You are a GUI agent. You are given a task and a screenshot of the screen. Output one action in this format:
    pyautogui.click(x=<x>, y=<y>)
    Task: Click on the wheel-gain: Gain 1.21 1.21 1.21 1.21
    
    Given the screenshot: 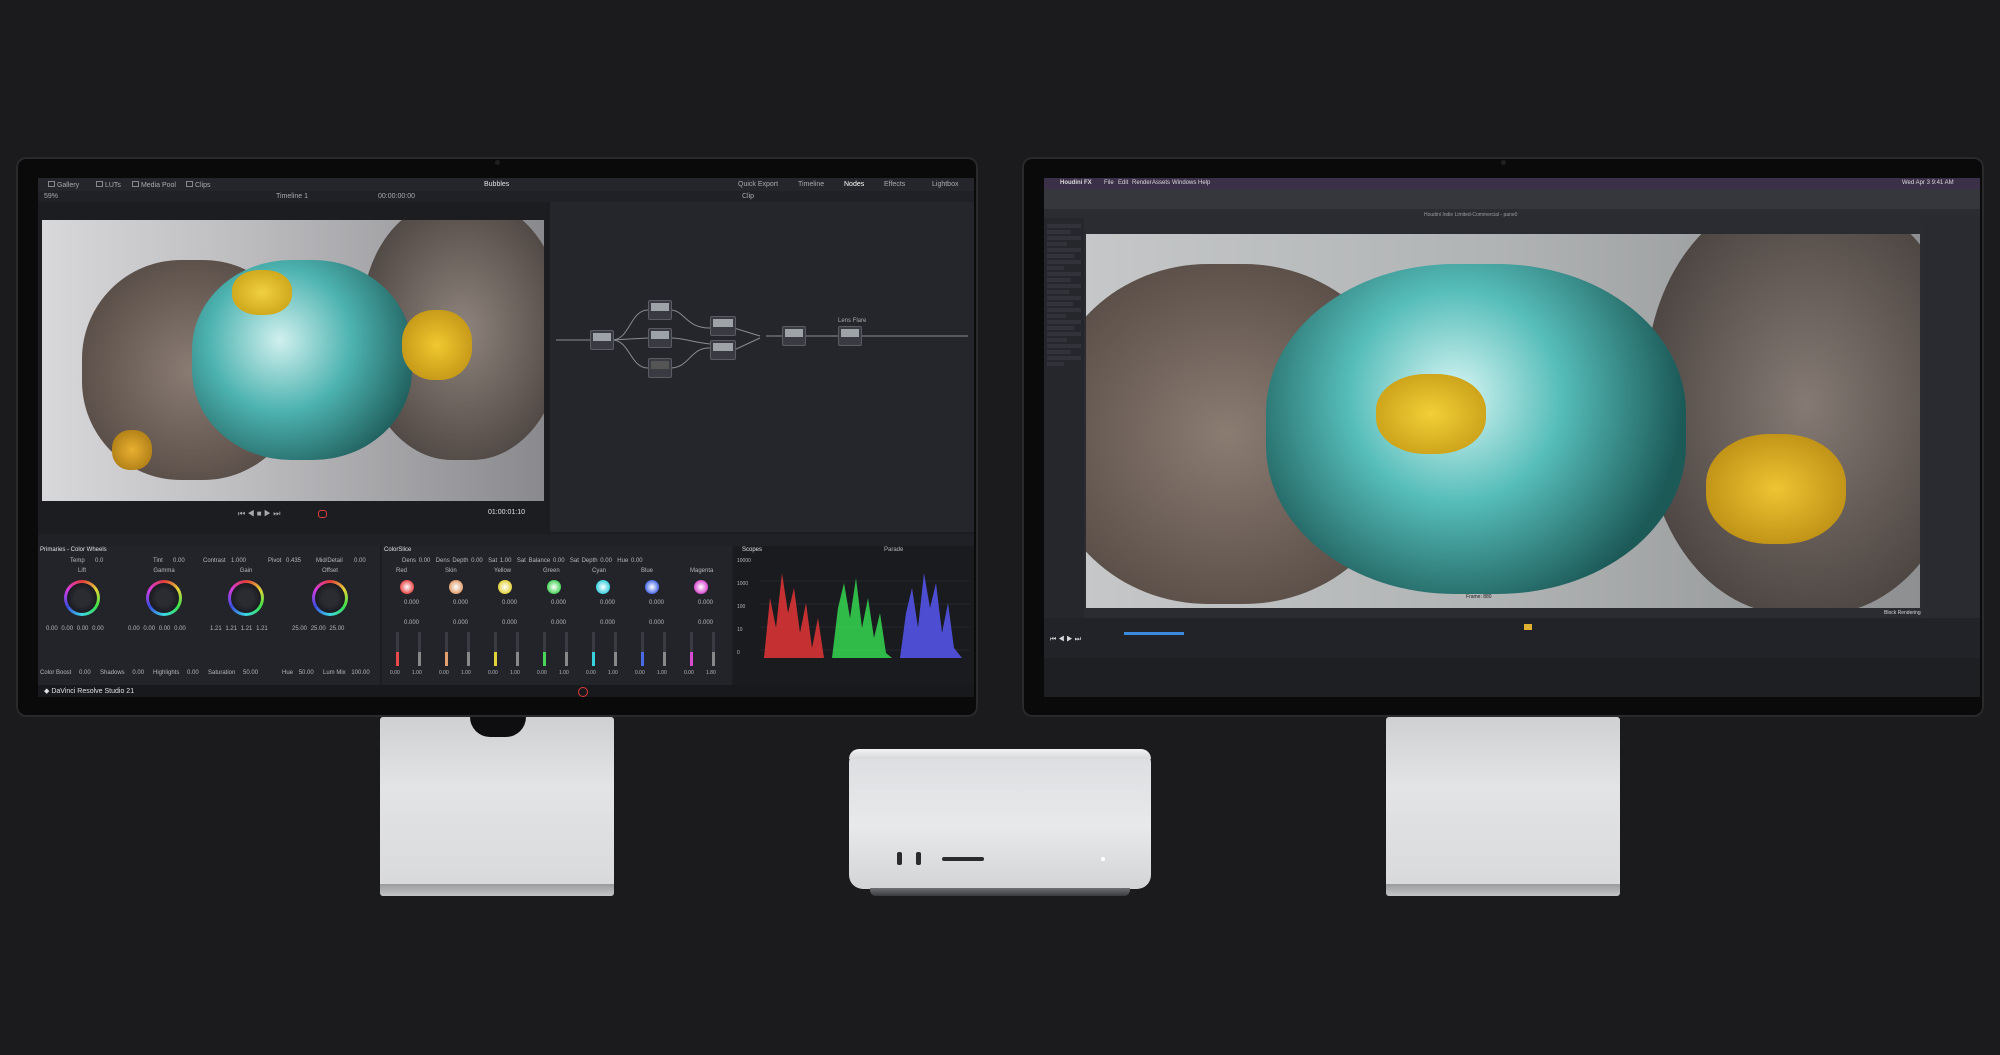 What is the action you would take?
    pyautogui.click(x=246, y=613)
    